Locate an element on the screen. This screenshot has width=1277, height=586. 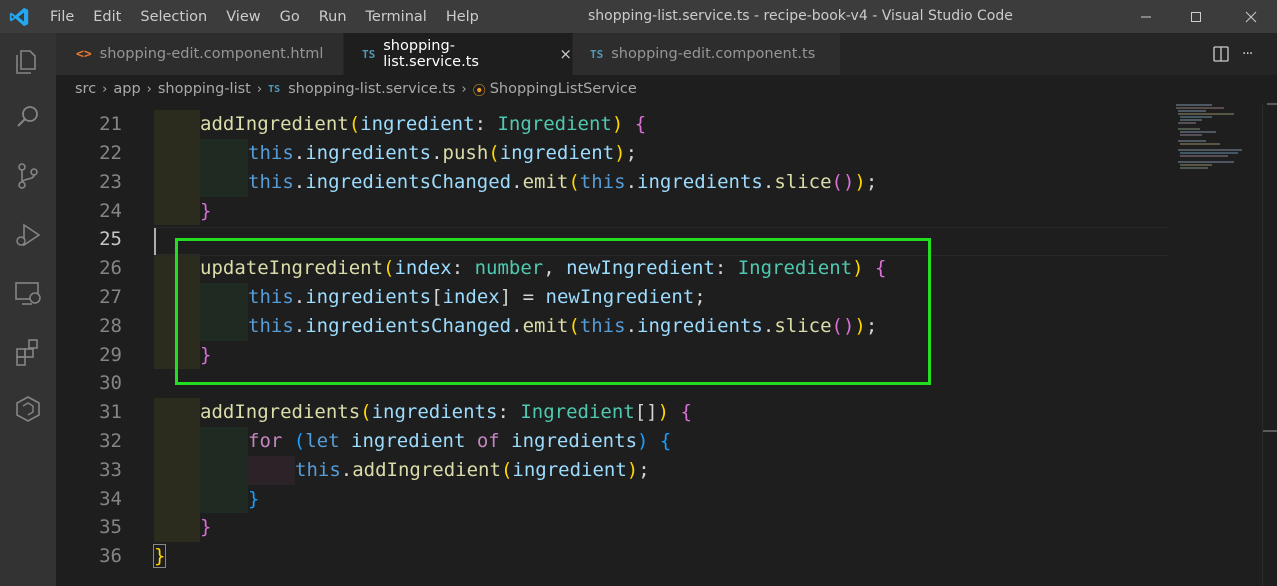
line-number-current: 25 is located at coordinates (110, 239).